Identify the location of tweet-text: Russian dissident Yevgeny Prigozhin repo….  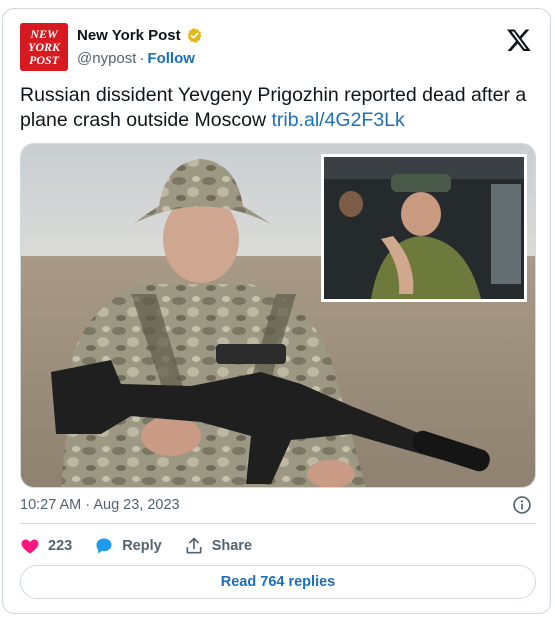
(280, 108).